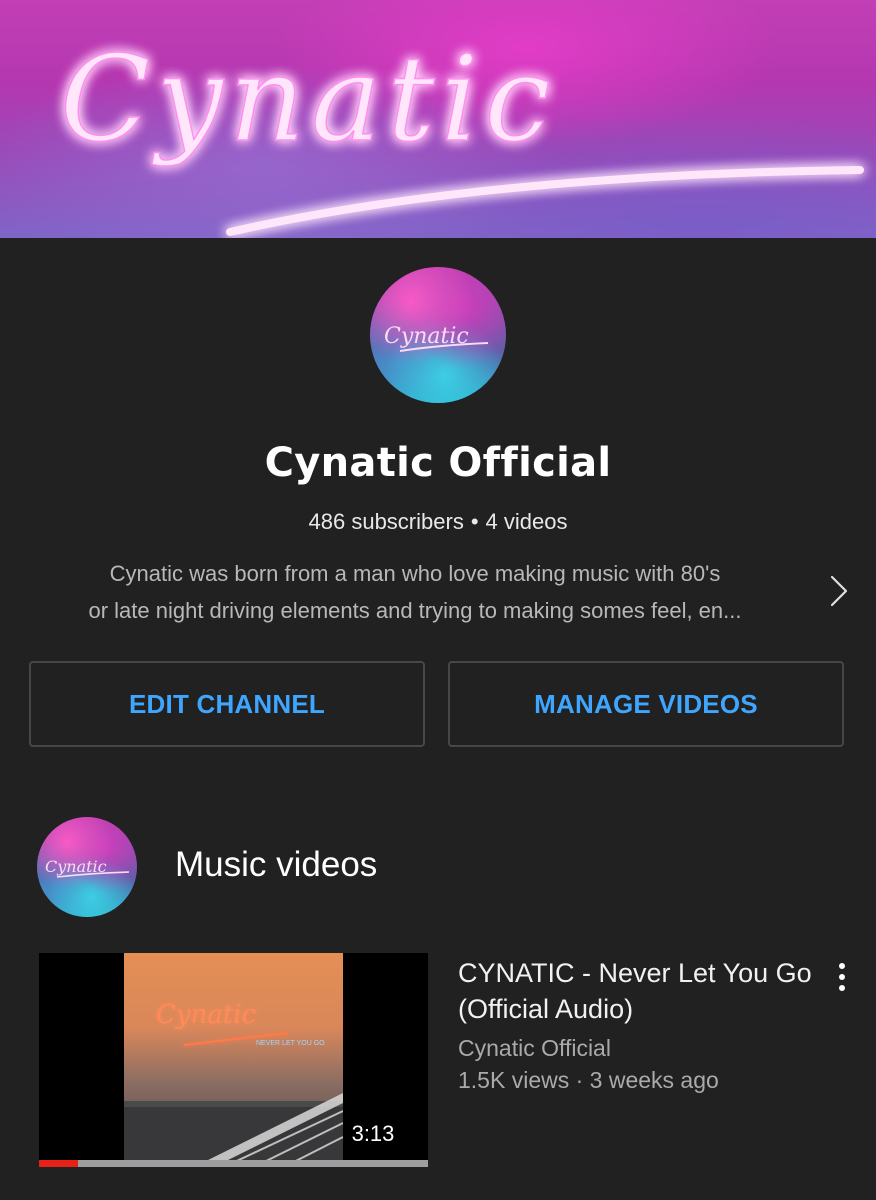 This screenshot has width=876, height=1200. I want to click on channel-avatar: Cynatic, so click(438, 335).